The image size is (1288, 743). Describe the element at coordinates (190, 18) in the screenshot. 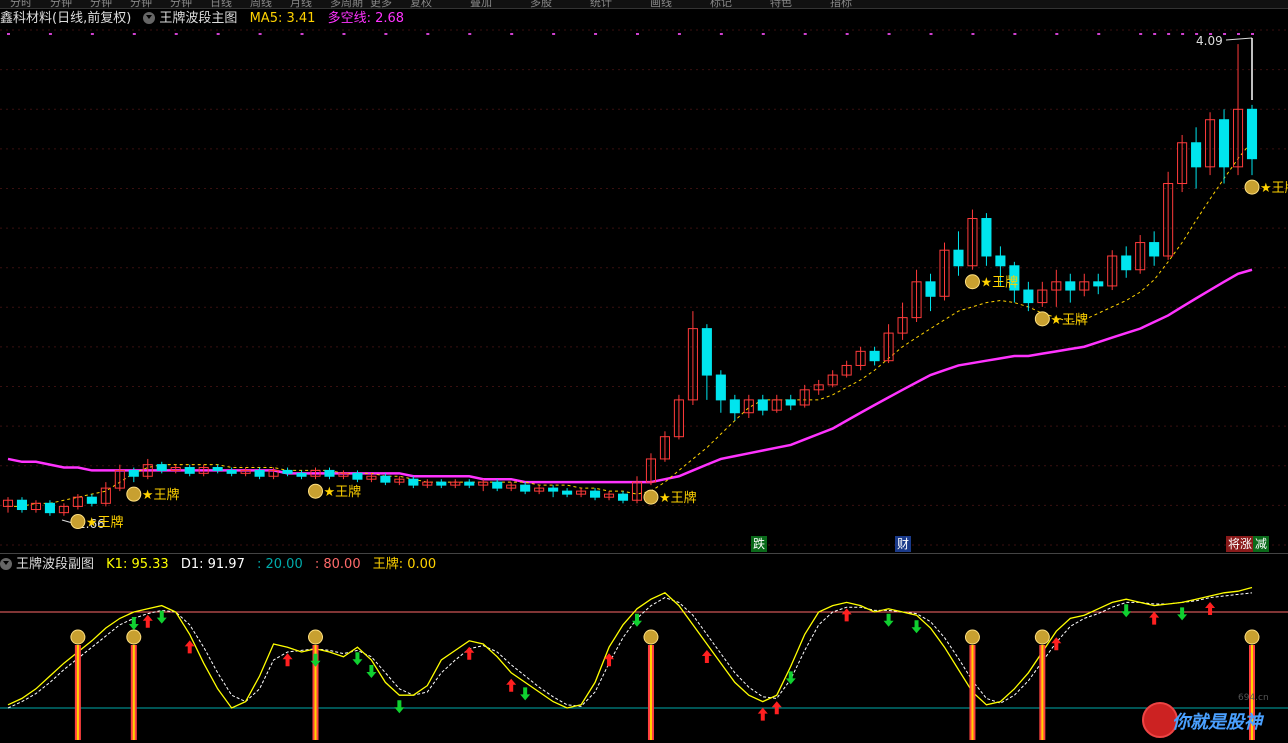

I see `main-indicator-menu: 王牌波段主图` at that location.